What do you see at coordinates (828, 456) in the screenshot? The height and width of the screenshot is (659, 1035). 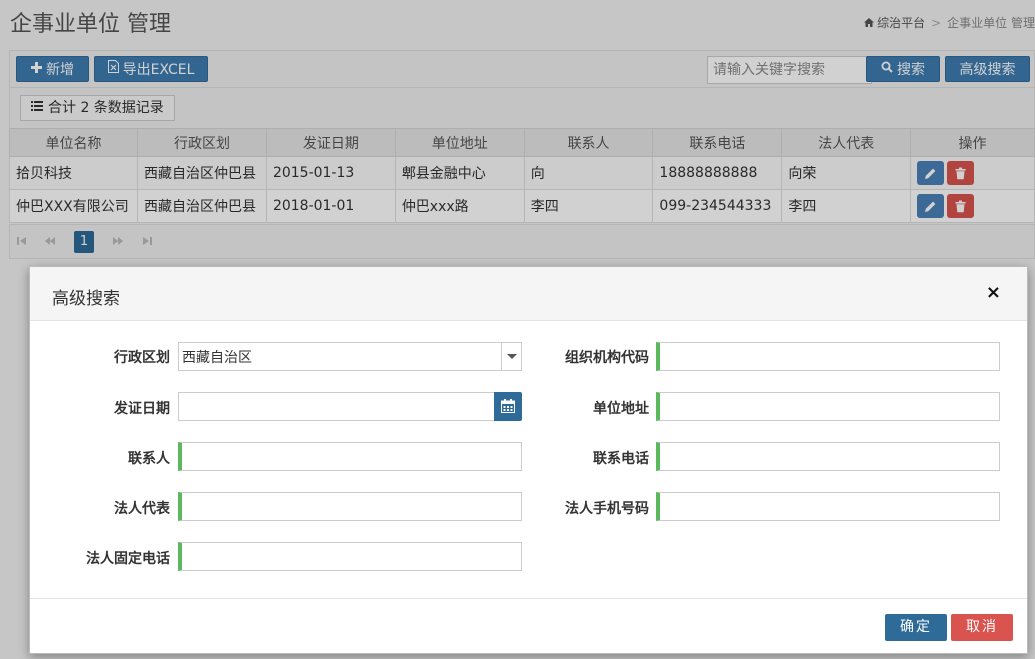 I see `phone-field` at bounding box center [828, 456].